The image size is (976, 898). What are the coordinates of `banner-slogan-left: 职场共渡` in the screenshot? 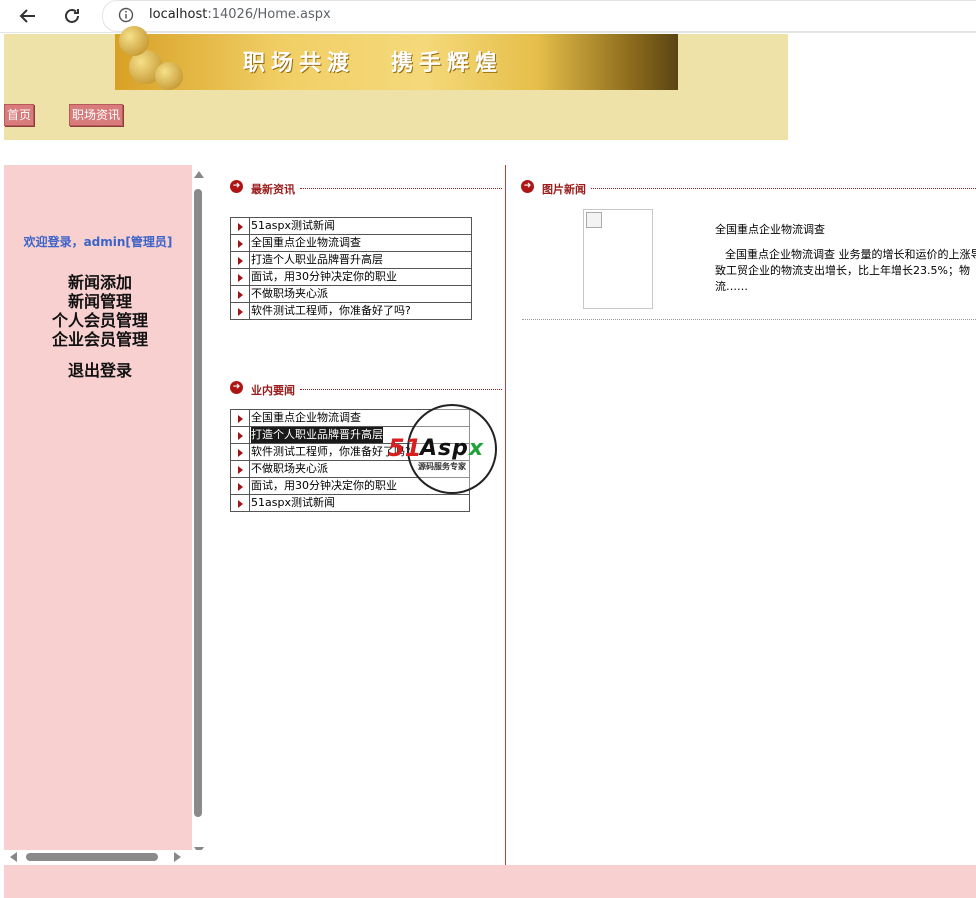 It's located at (299, 63).